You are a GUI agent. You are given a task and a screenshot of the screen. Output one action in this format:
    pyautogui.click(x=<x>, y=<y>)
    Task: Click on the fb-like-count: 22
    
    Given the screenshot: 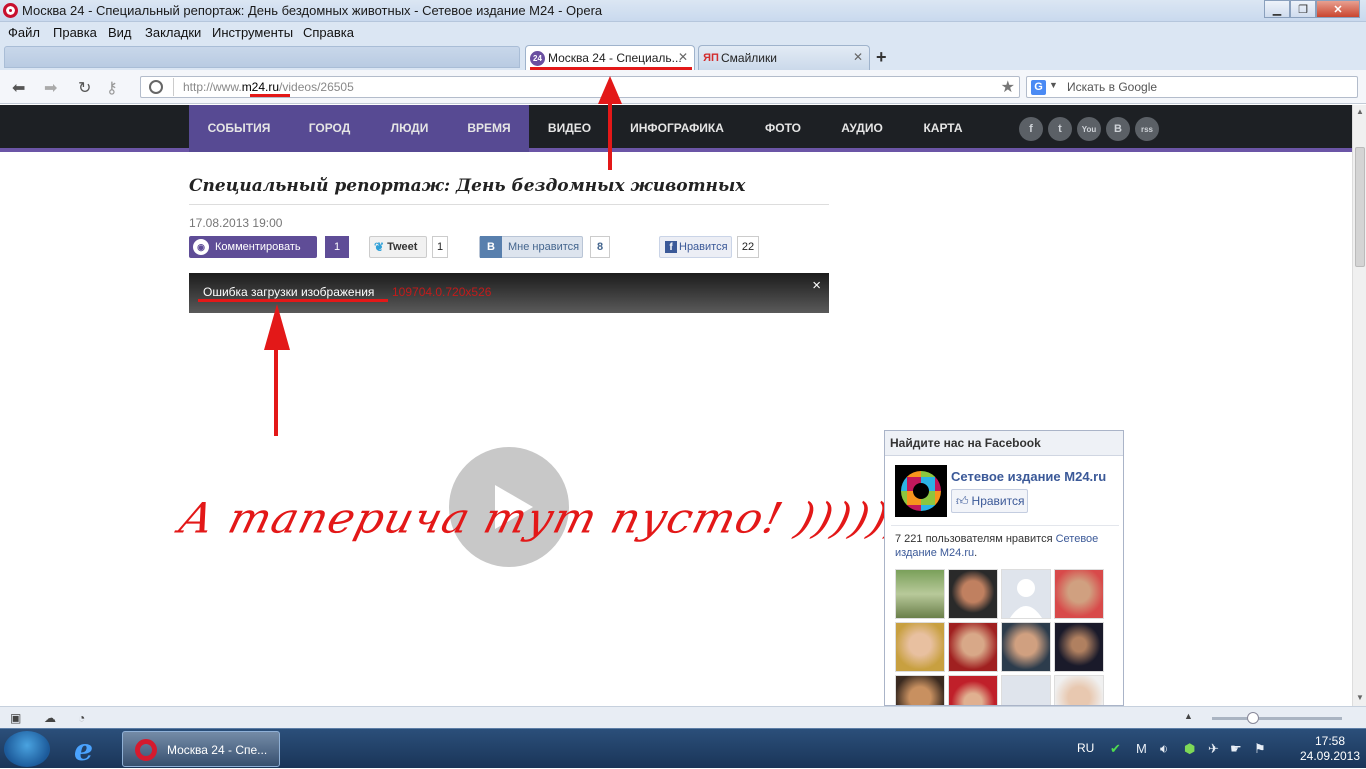 What is the action you would take?
    pyautogui.click(x=748, y=247)
    